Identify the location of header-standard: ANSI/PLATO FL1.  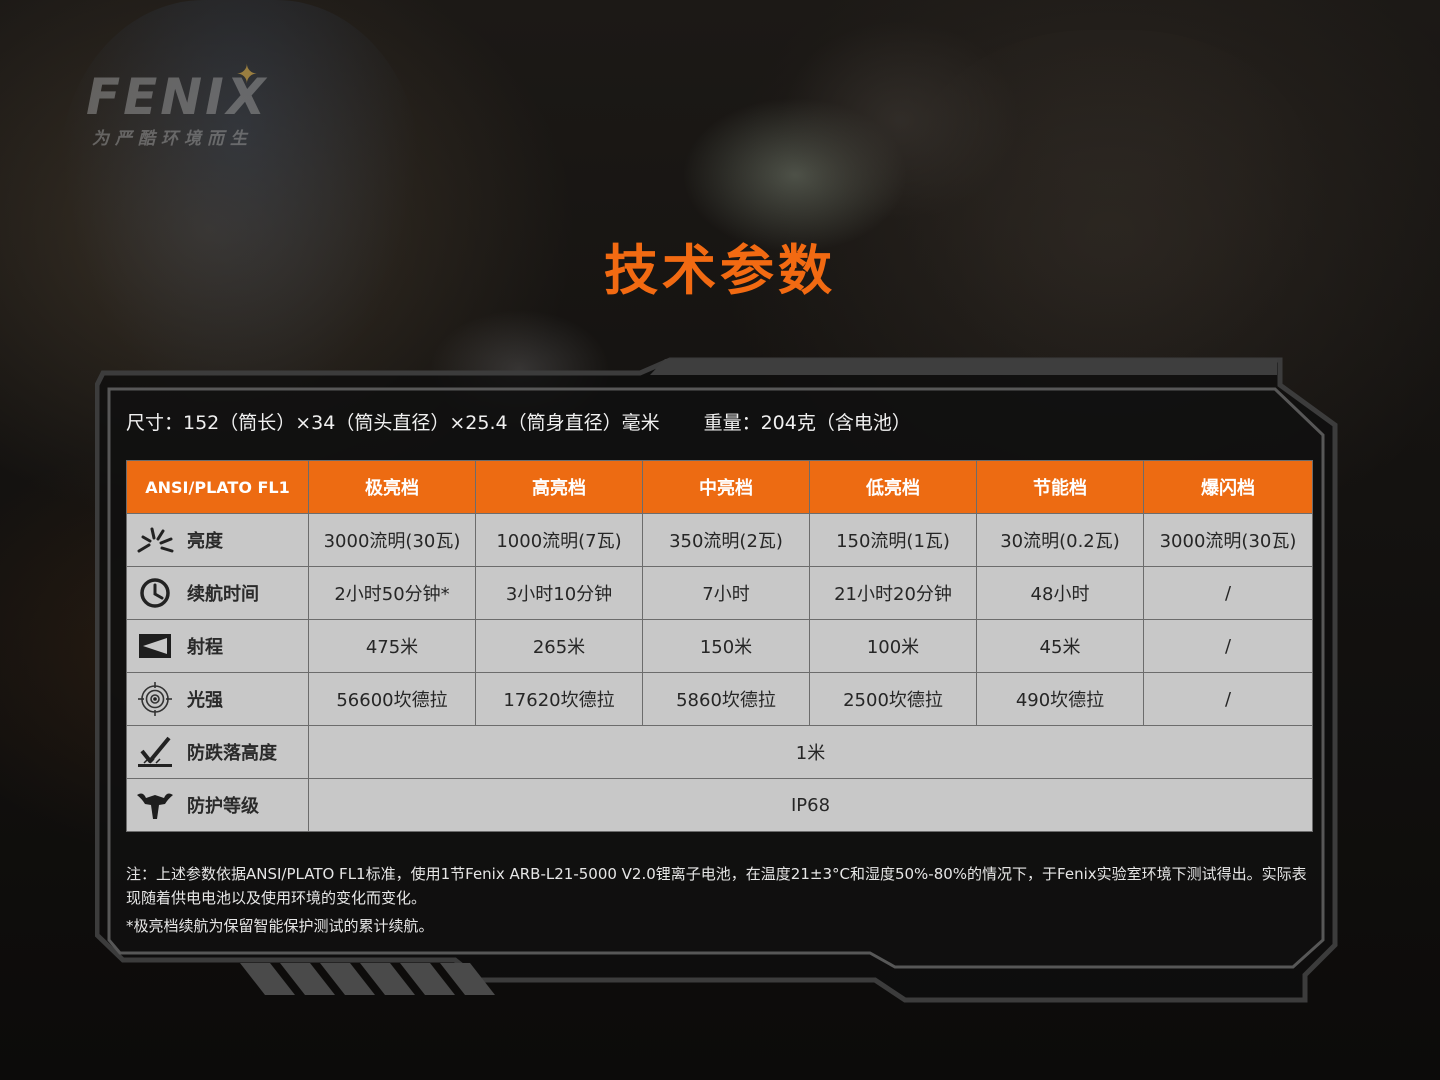
(217, 487).